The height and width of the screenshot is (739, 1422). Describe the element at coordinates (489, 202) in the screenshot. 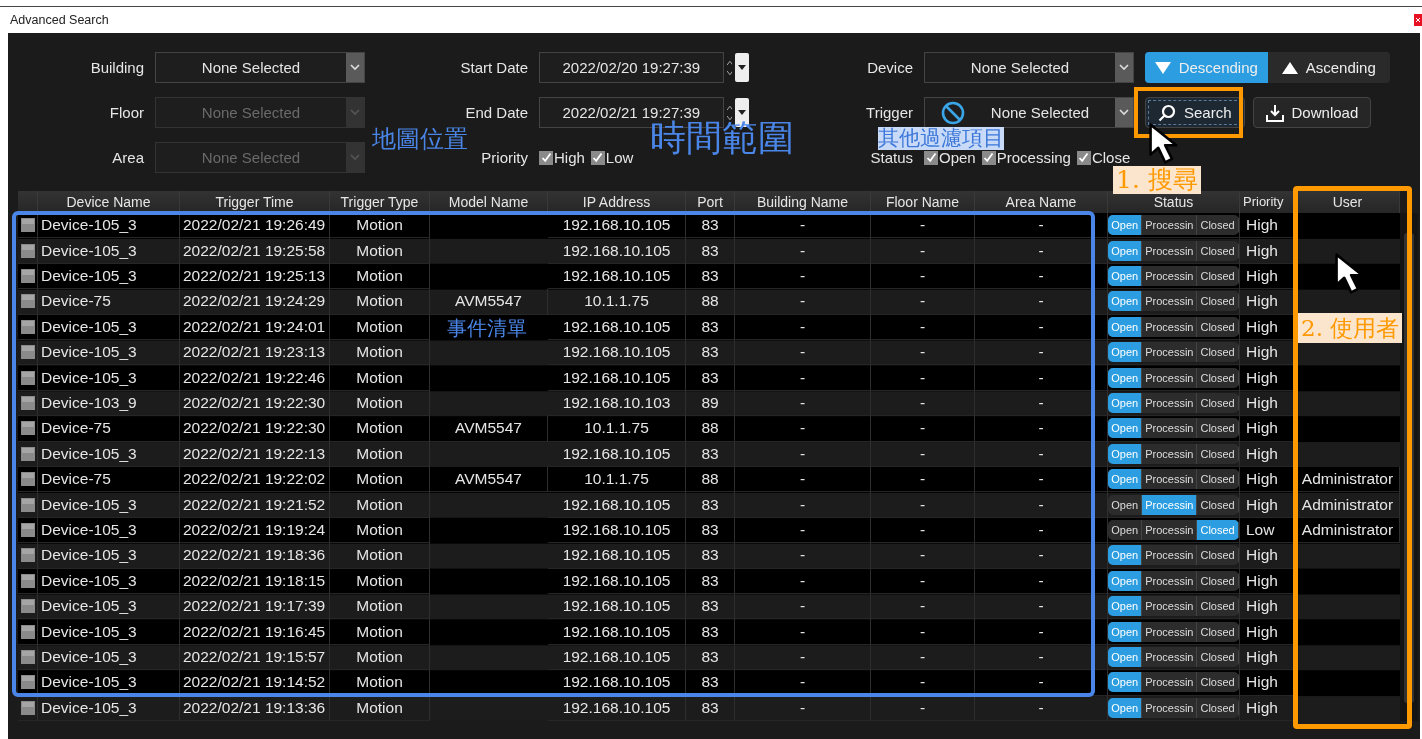

I see `column-header: Model Name` at that location.